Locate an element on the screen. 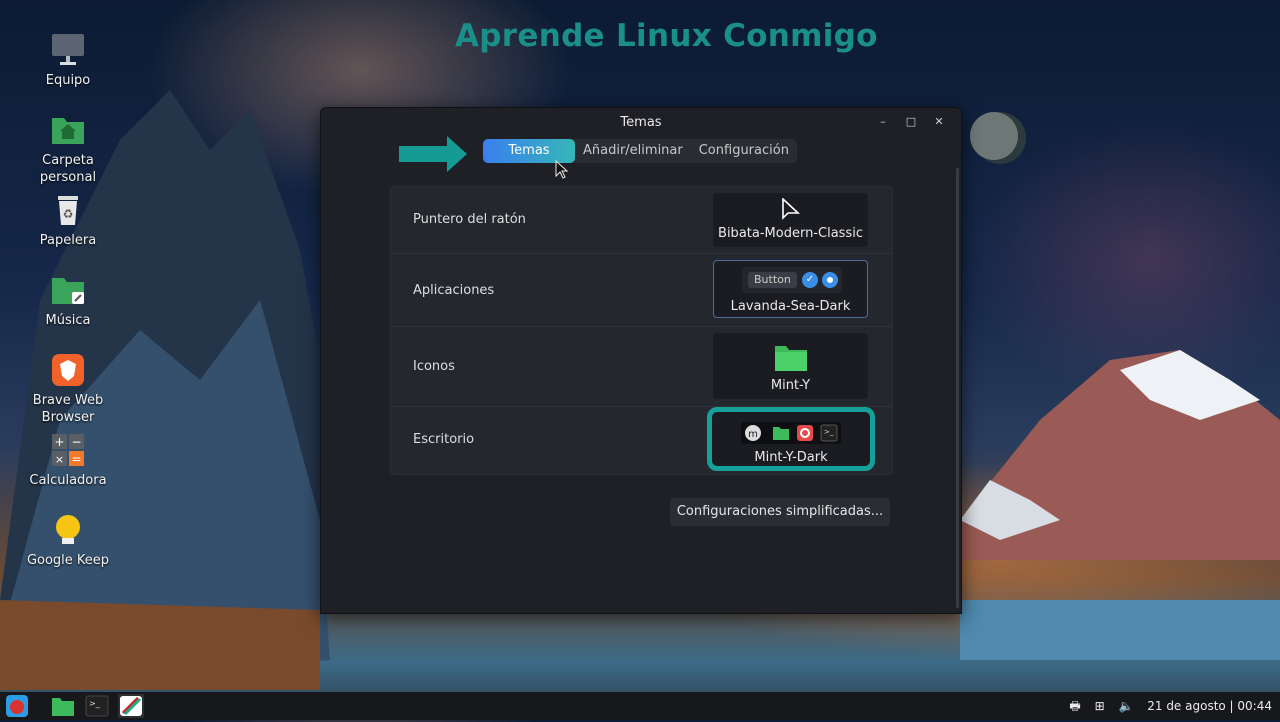 This screenshot has height=722, width=1280. taskbar: >_ 🖶 ⊞ 🔈 21 de agosto | 00:44 is located at coordinates (640, 706).